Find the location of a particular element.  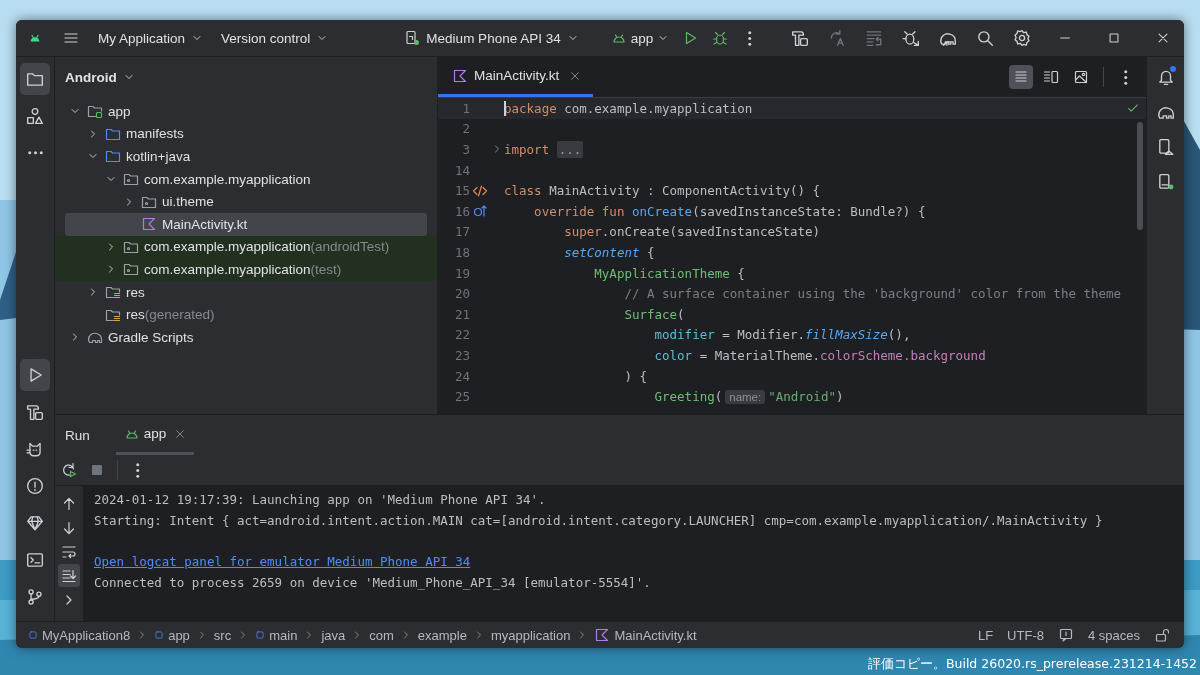

line-number: 20 is located at coordinates (461, 294).